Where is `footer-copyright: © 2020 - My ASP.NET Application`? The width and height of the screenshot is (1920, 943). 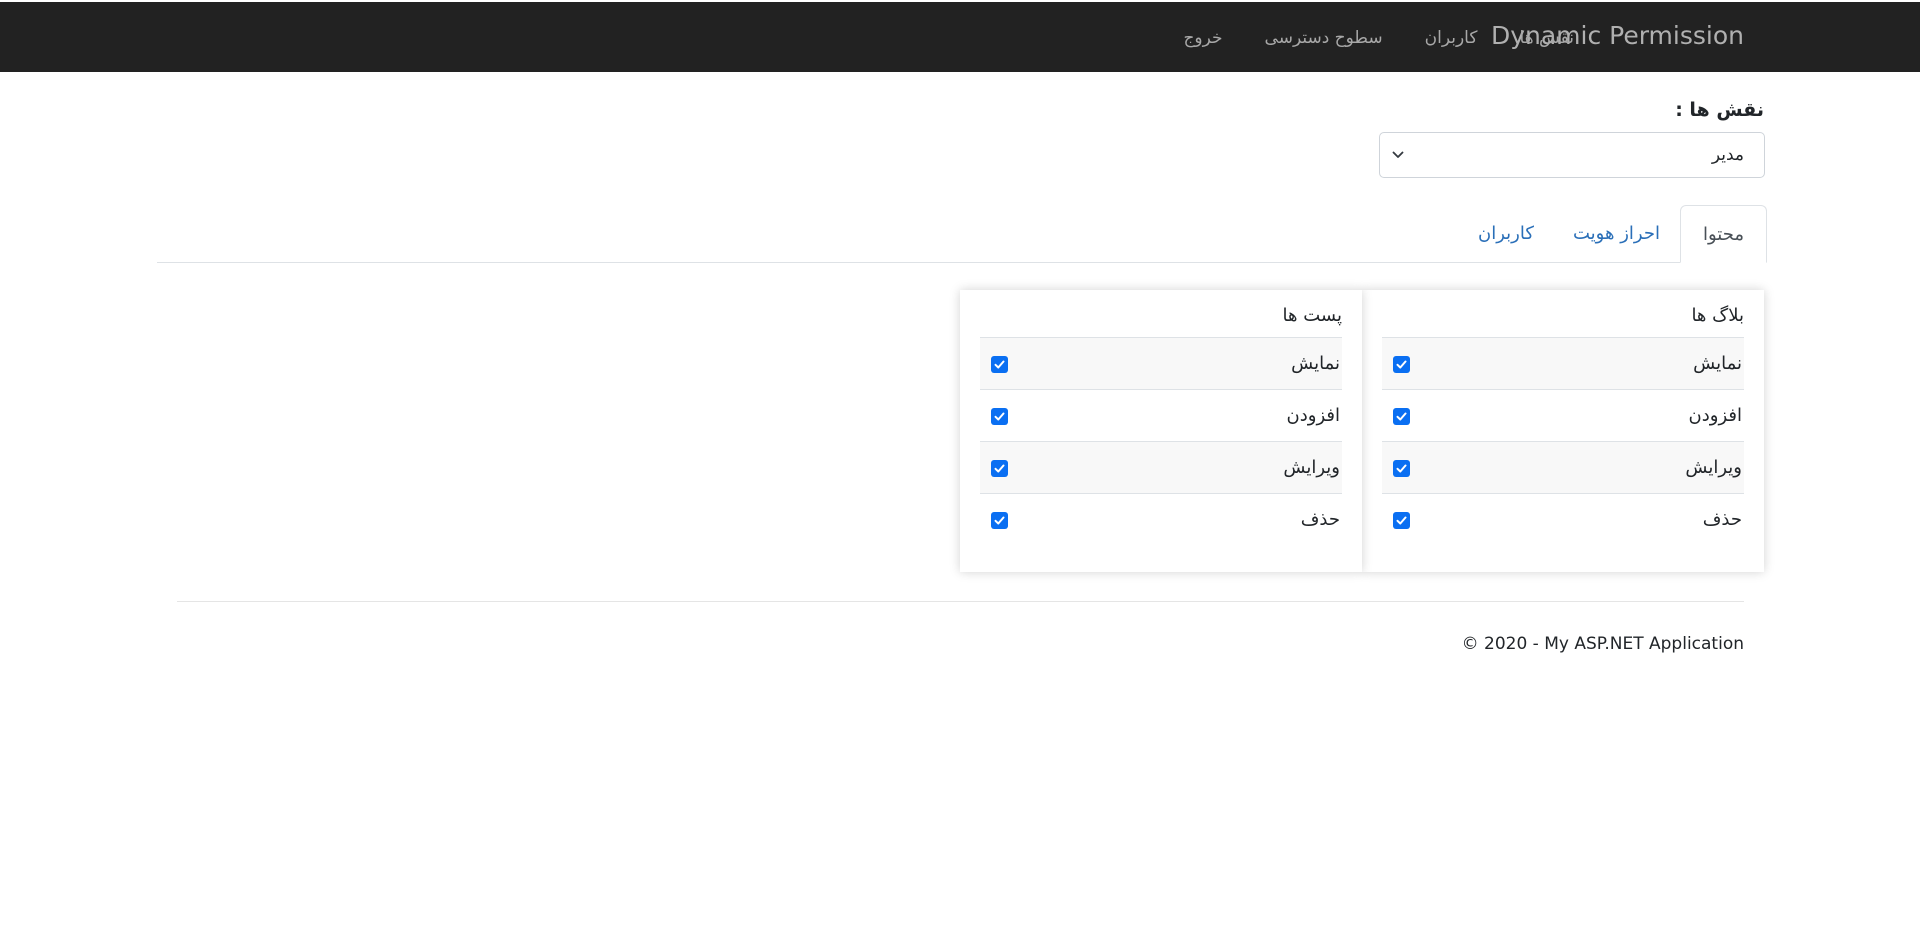
footer-copyright: © 2020 - My ASP.NET Application is located at coordinates (1602, 644).